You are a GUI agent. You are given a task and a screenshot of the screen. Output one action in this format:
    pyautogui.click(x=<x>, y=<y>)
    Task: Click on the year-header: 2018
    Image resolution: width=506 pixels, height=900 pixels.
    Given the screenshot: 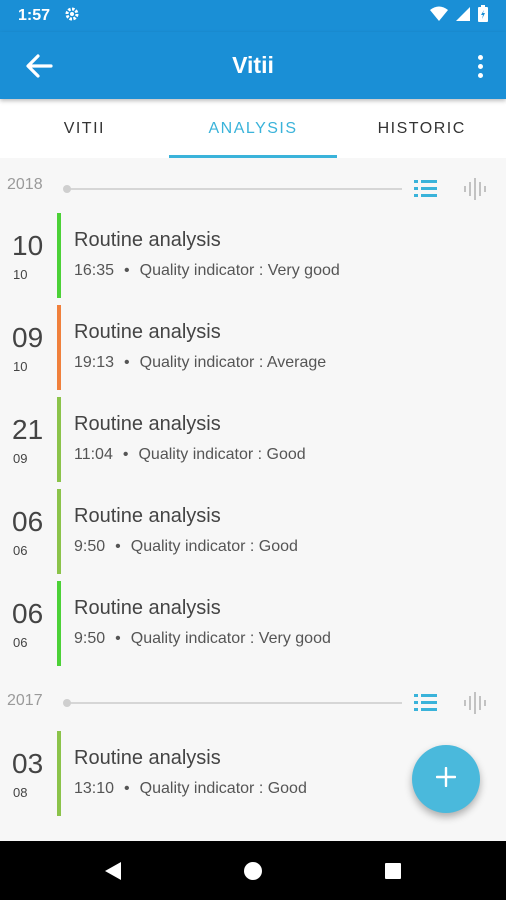 What is the action you would take?
    pyautogui.click(x=253, y=185)
    